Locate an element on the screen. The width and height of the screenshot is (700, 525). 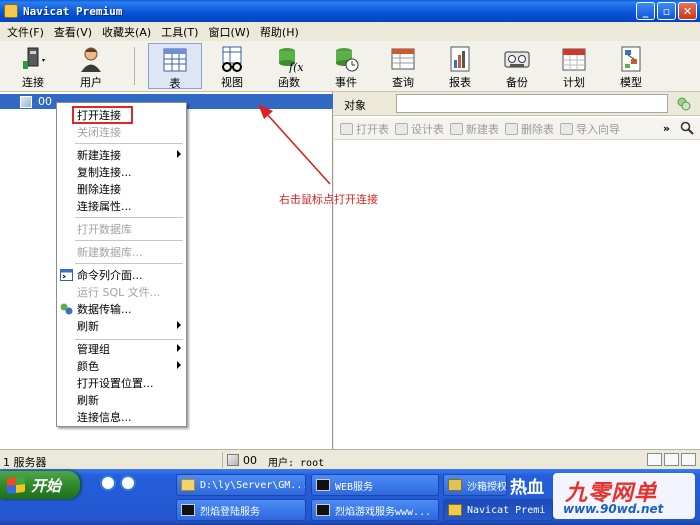
menu-delete-connection: 删除连接 is located at coordinates (121, 189).